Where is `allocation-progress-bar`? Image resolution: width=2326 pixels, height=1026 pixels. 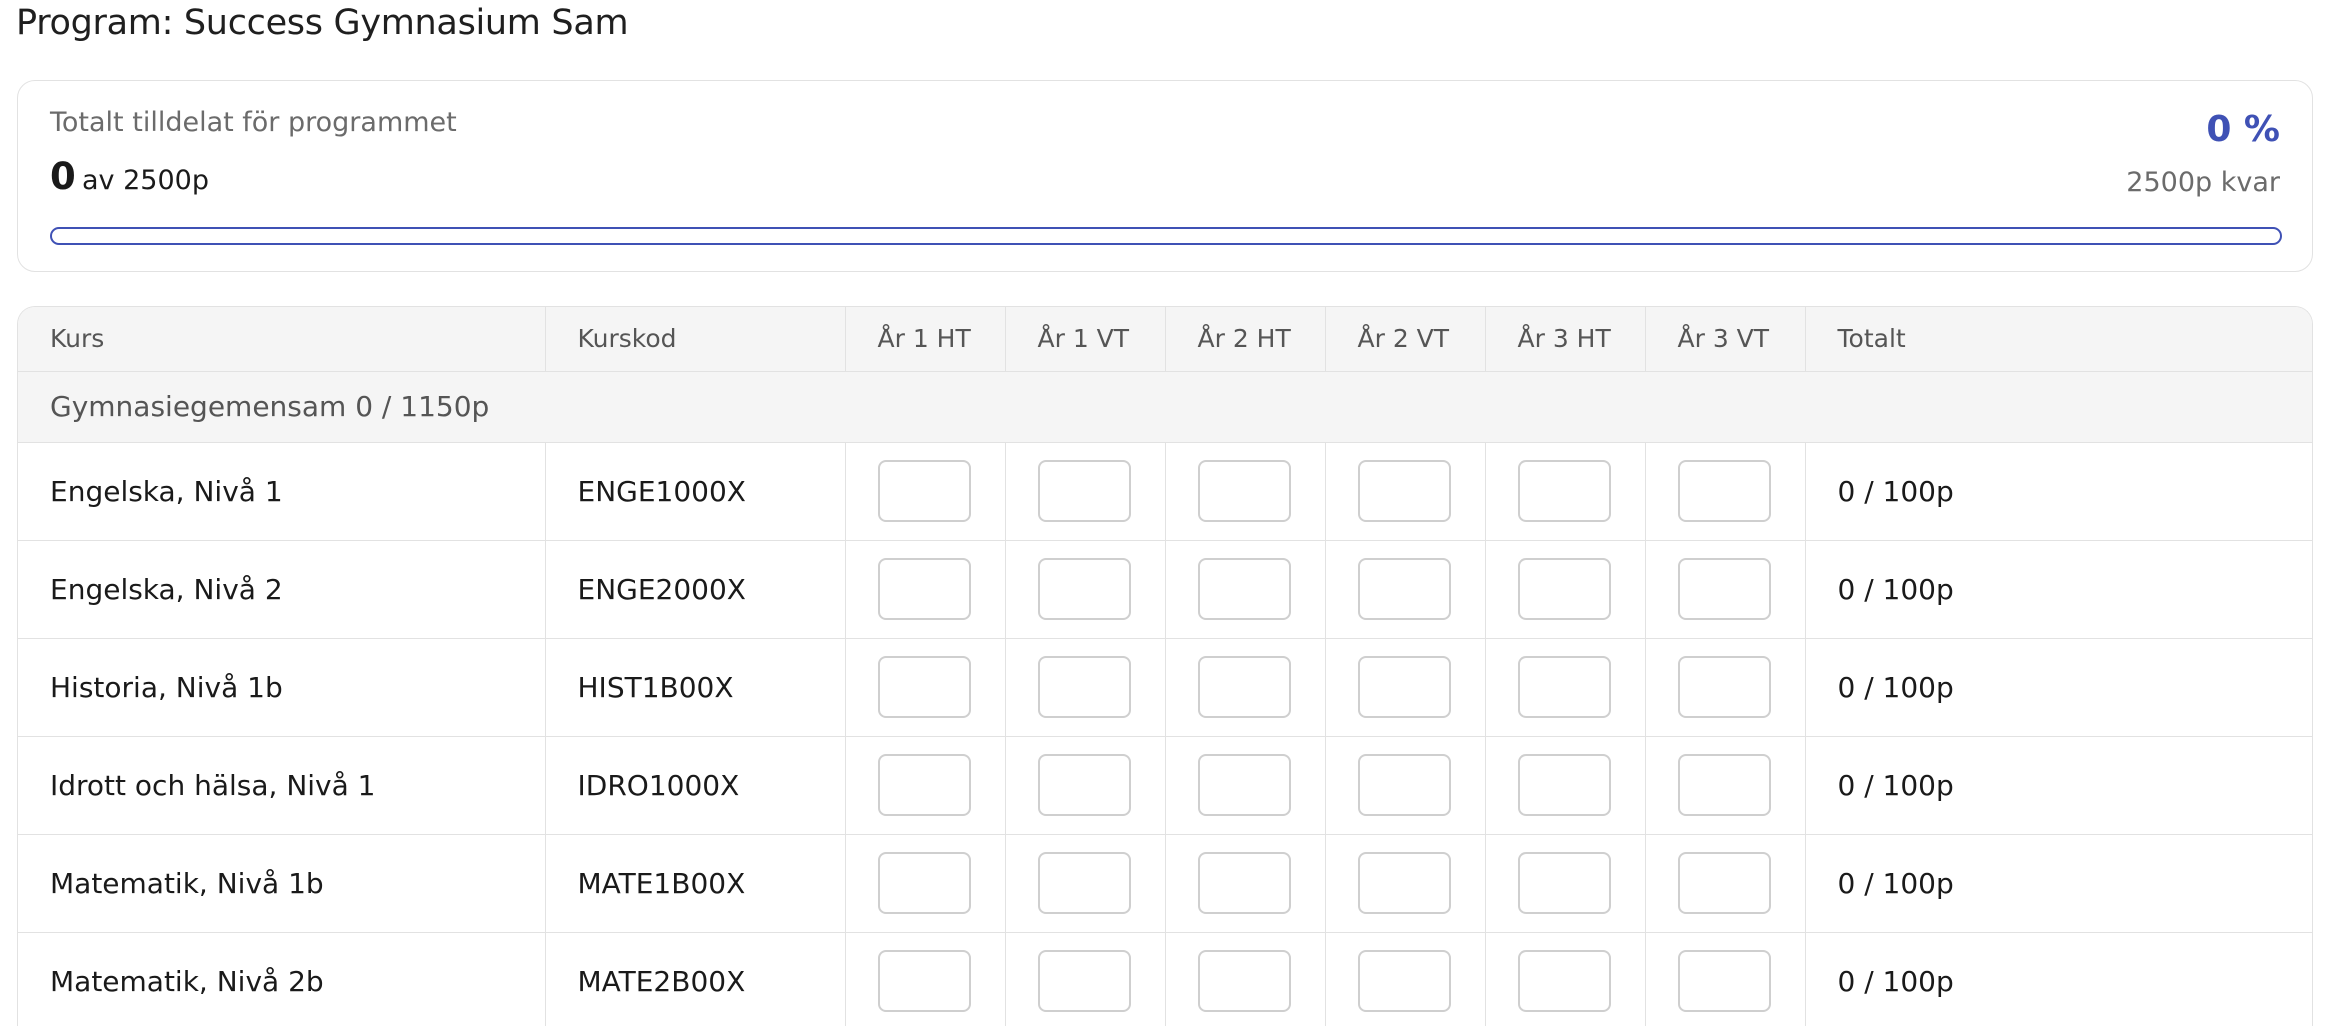 allocation-progress-bar is located at coordinates (1166, 236).